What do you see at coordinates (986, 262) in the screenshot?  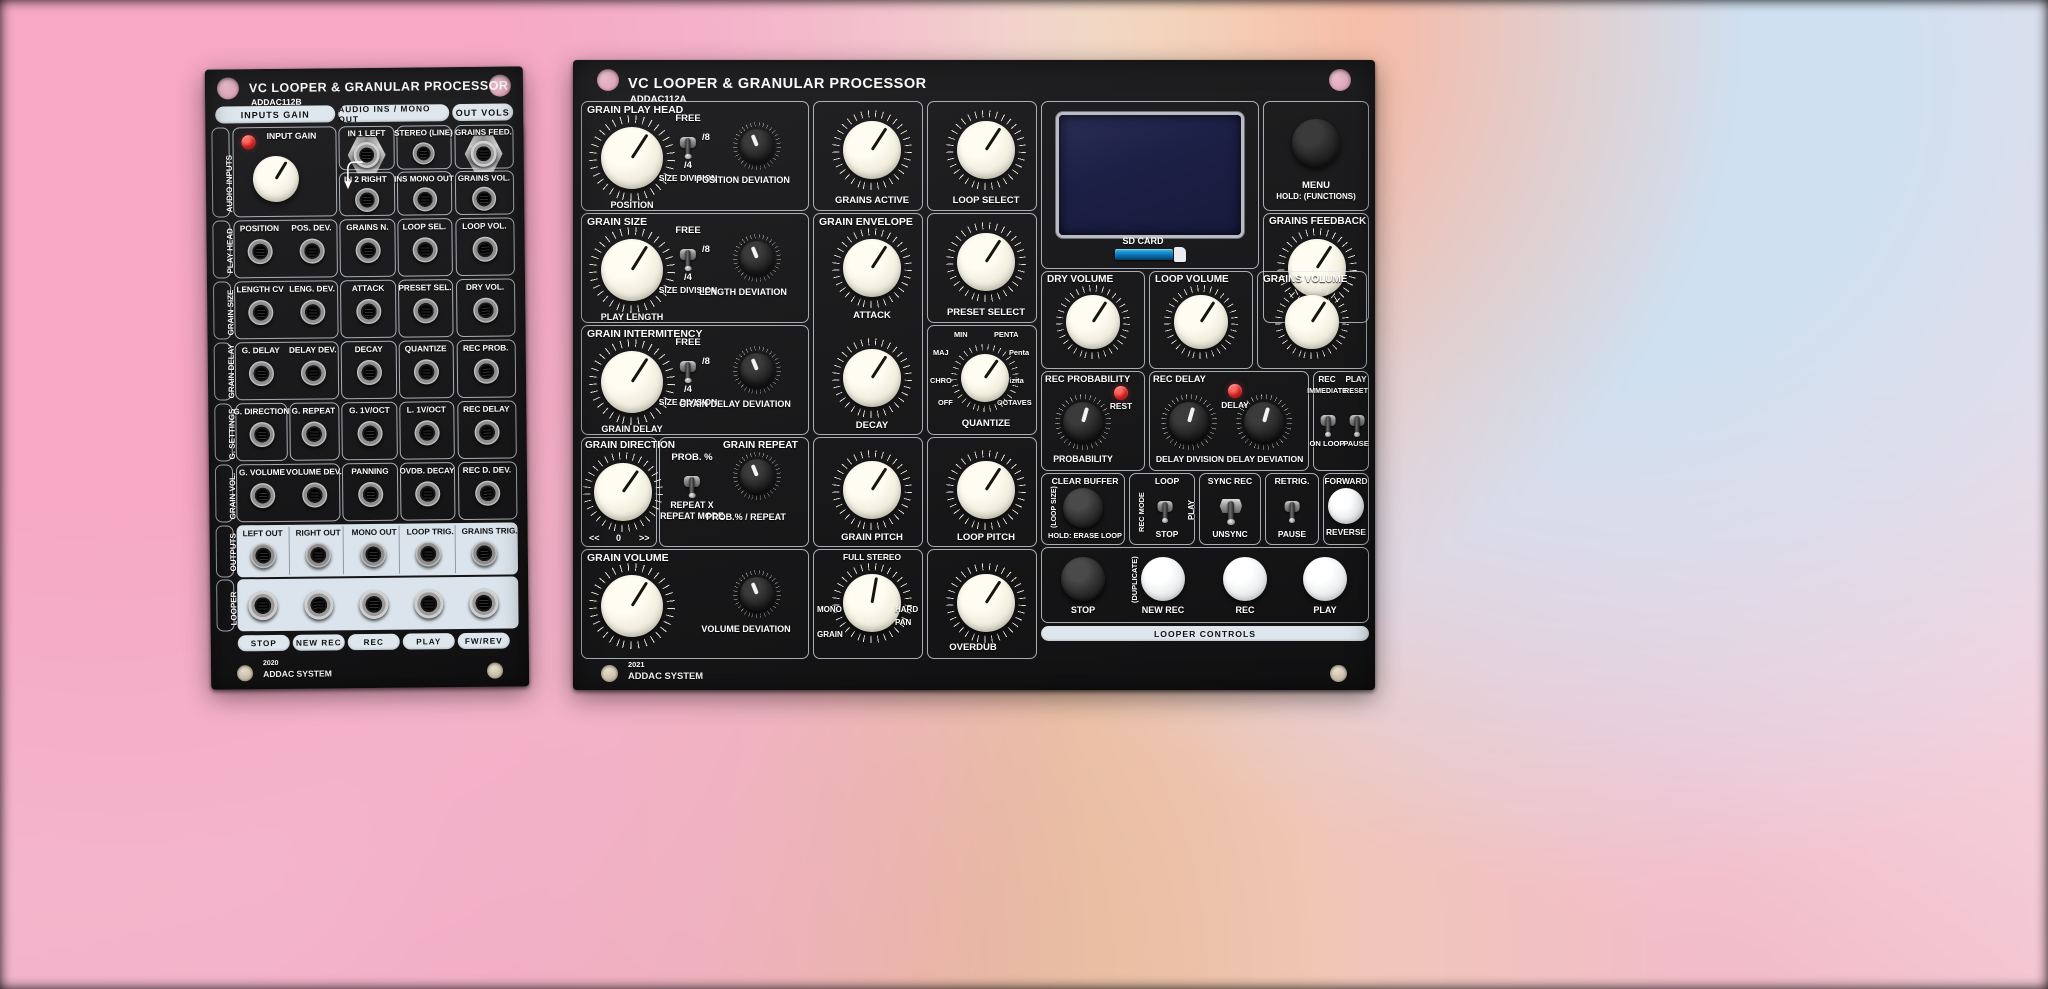 I see `preset-select-knob` at bounding box center [986, 262].